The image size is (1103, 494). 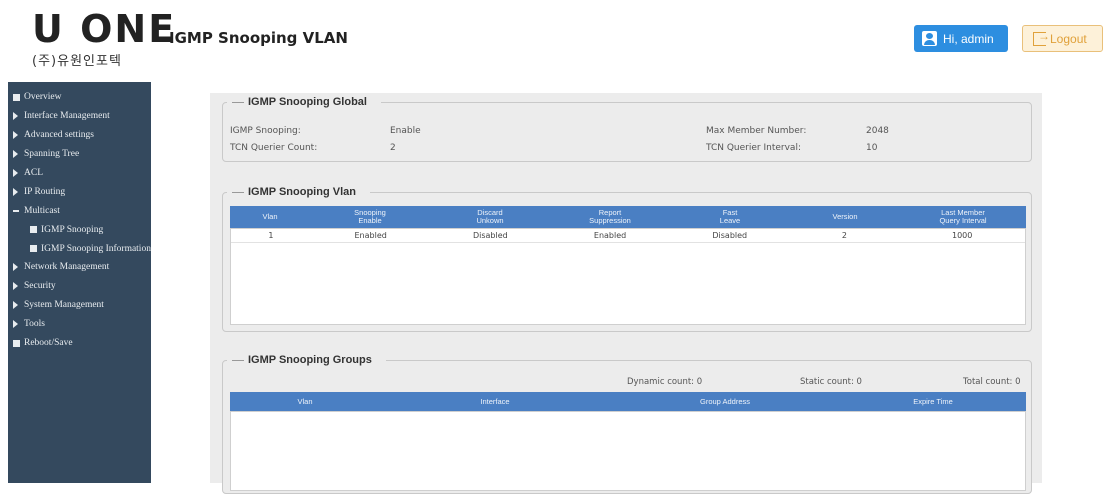 What do you see at coordinates (298, 192) in the screenshot?
I see `vlan-section-title: IGMP Snooping Vlan` at bounding box center [298, 192].